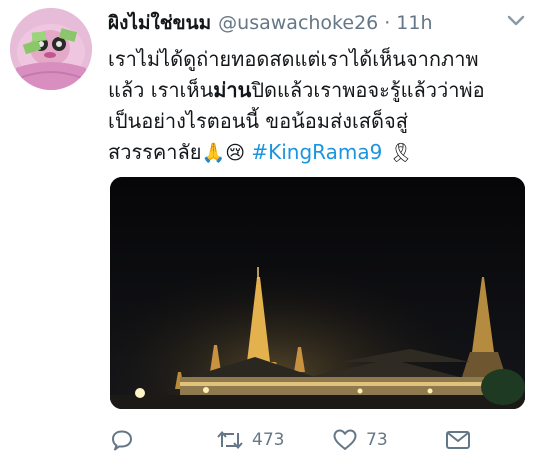 The width and height of the screenshot is (550, 470). Describe the element at coordinates (360, 440) in the screenshot. I see `like-button: 73` at that location.